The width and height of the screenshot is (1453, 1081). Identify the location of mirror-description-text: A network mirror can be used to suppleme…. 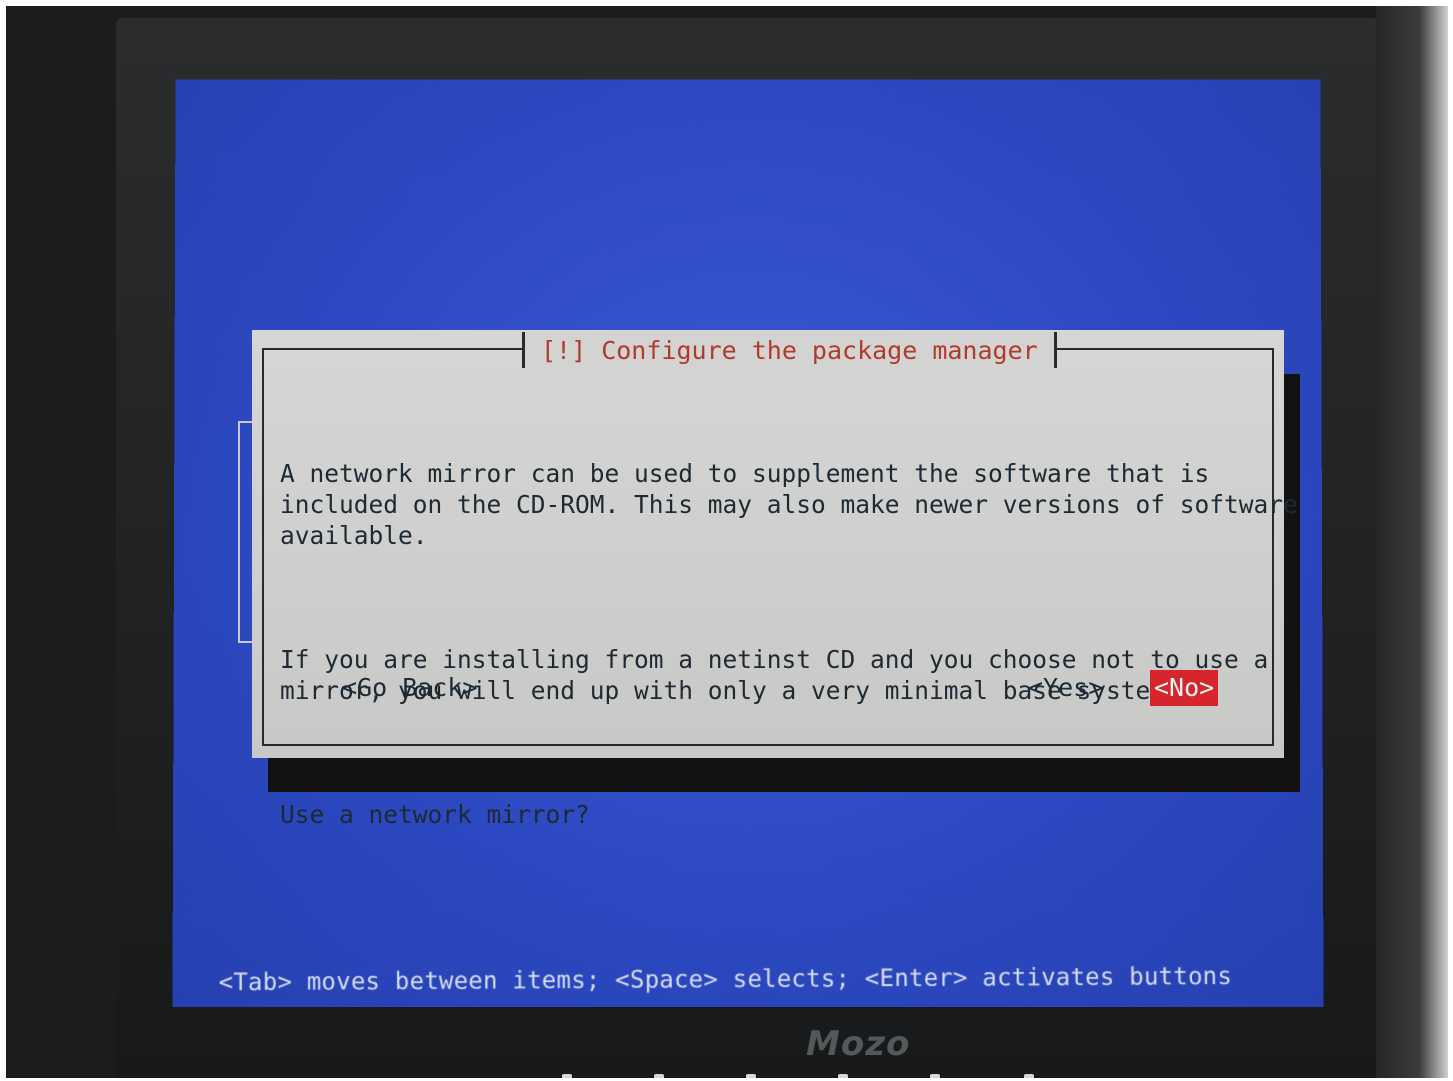
(789, 504).